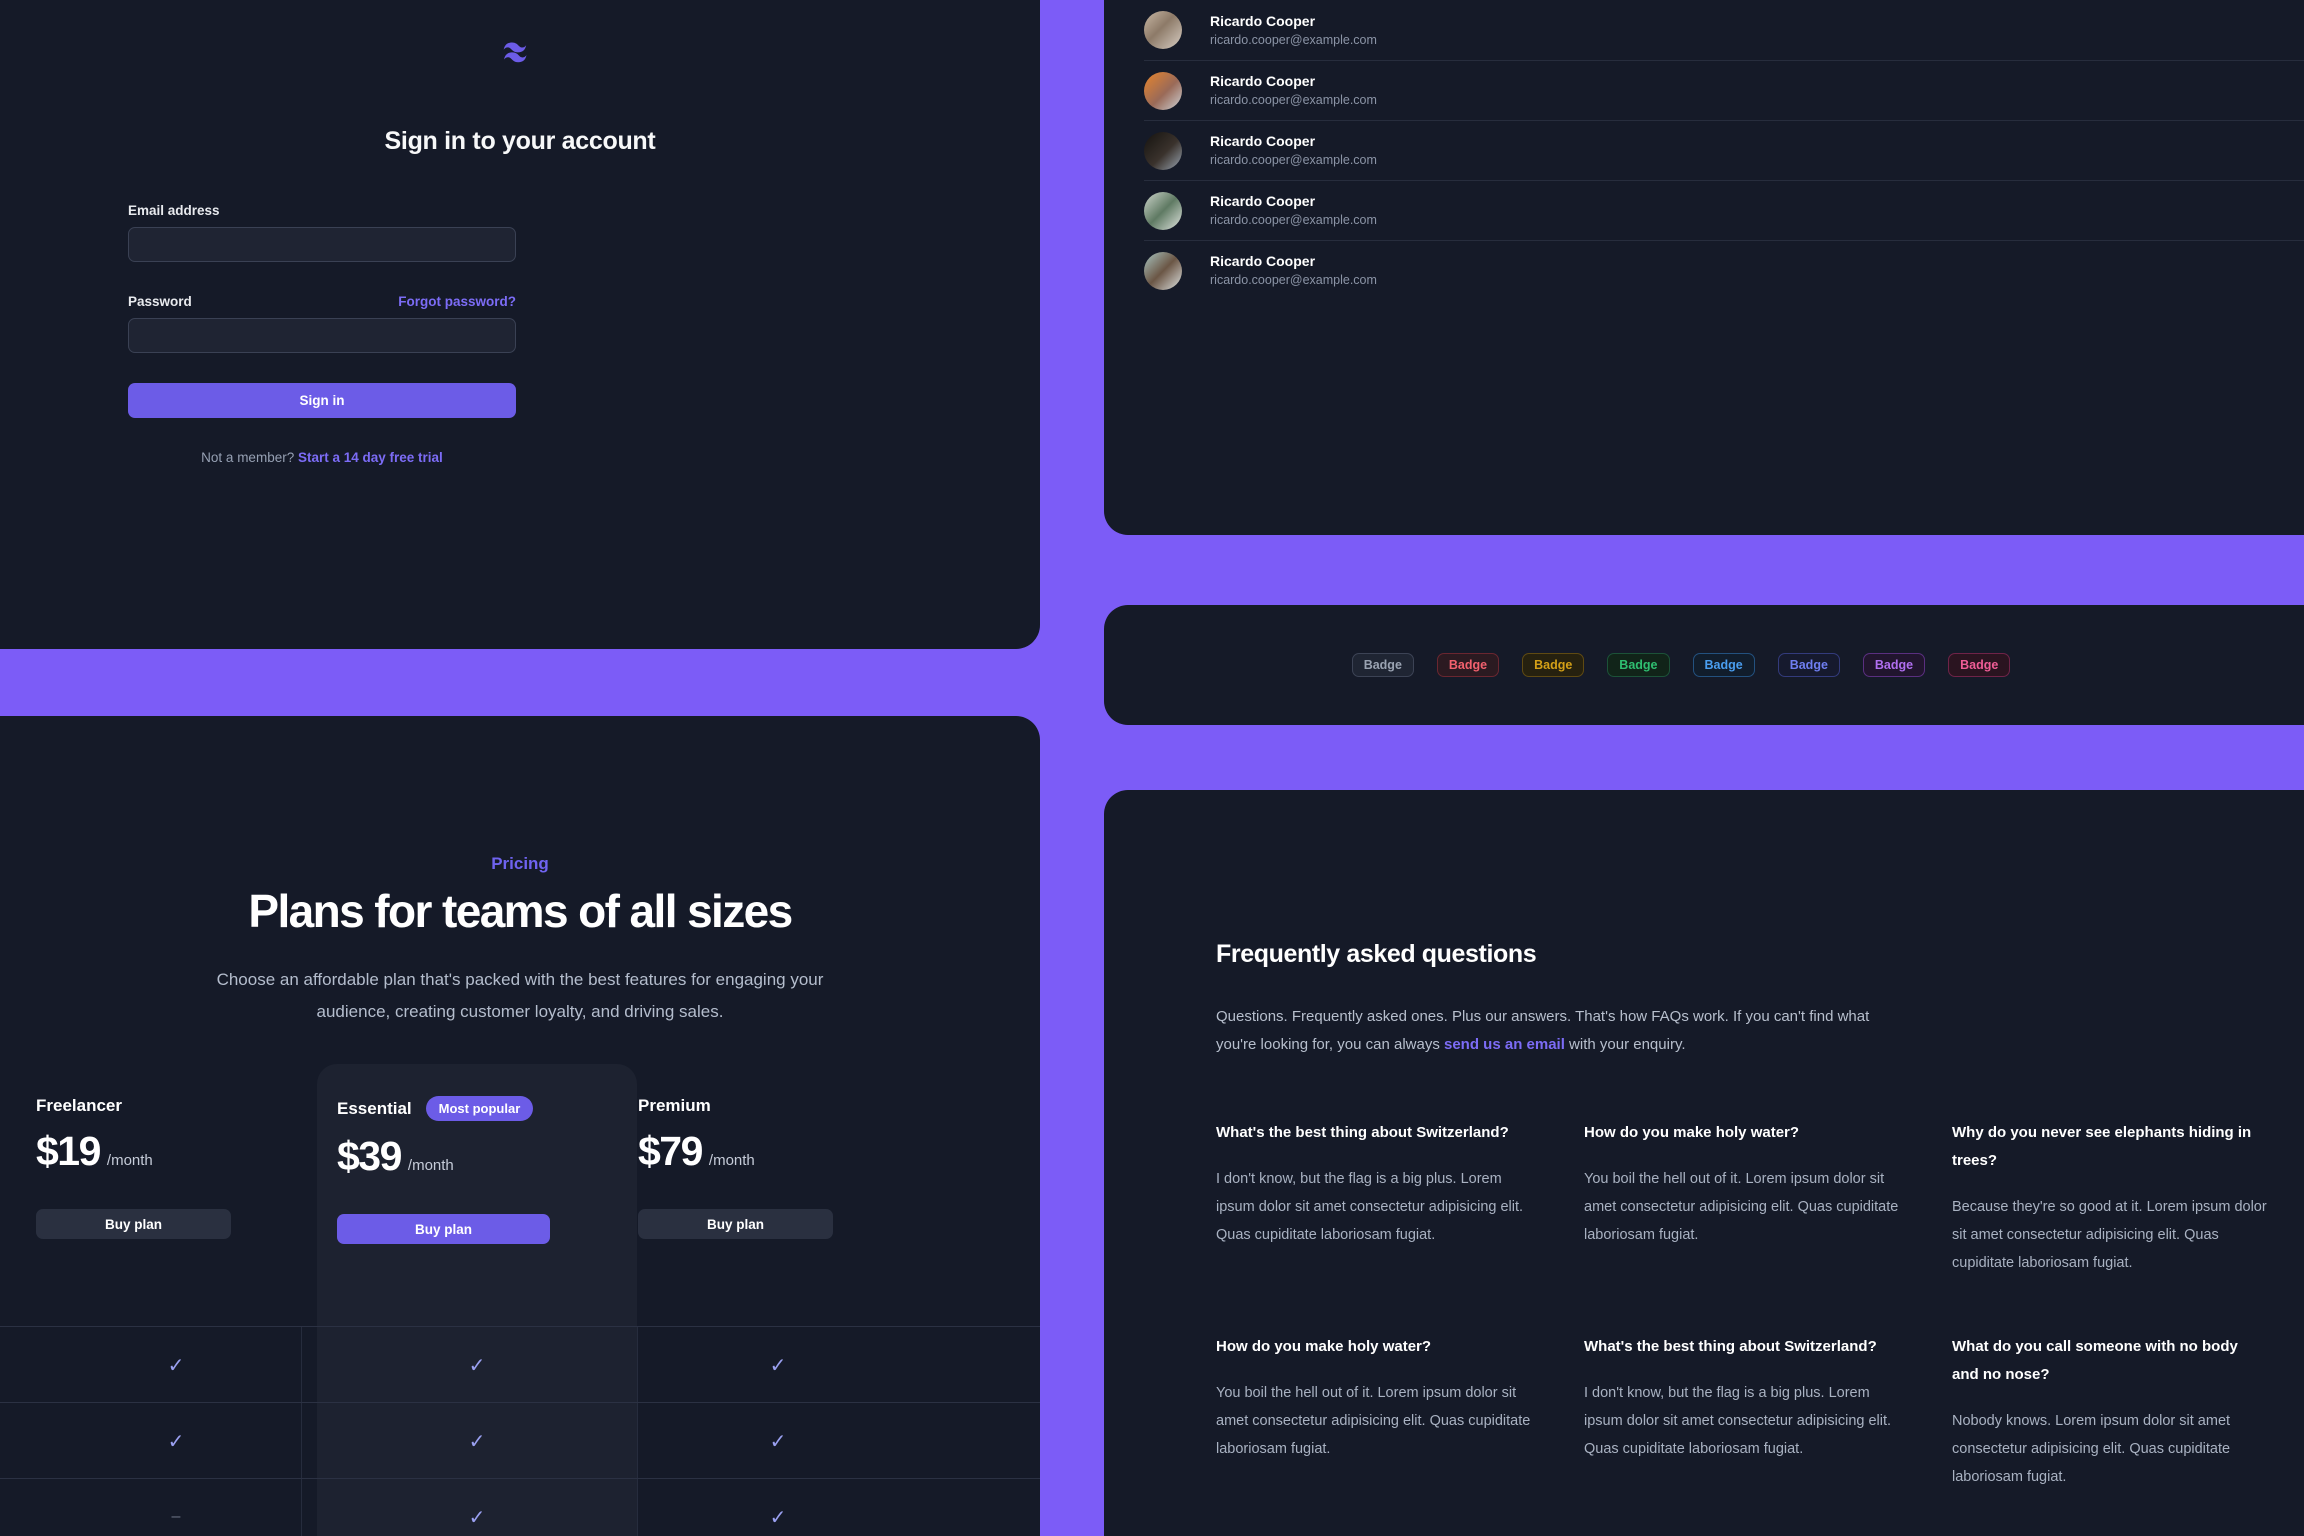 This screenshot has width=2304, height=1536. What do you see at coordinates (735, 1224) in the screenshot?
I see `buy-plan-button-premium: Buy plan` at bounding box center [735, 1224].